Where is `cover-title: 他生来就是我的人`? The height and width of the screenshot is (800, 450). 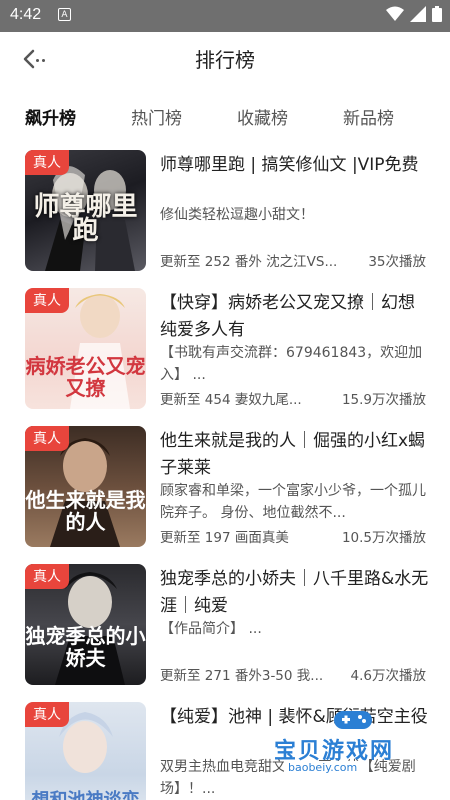 cover-title: 他生来就是我的人 is located at coordinates (85, 511).